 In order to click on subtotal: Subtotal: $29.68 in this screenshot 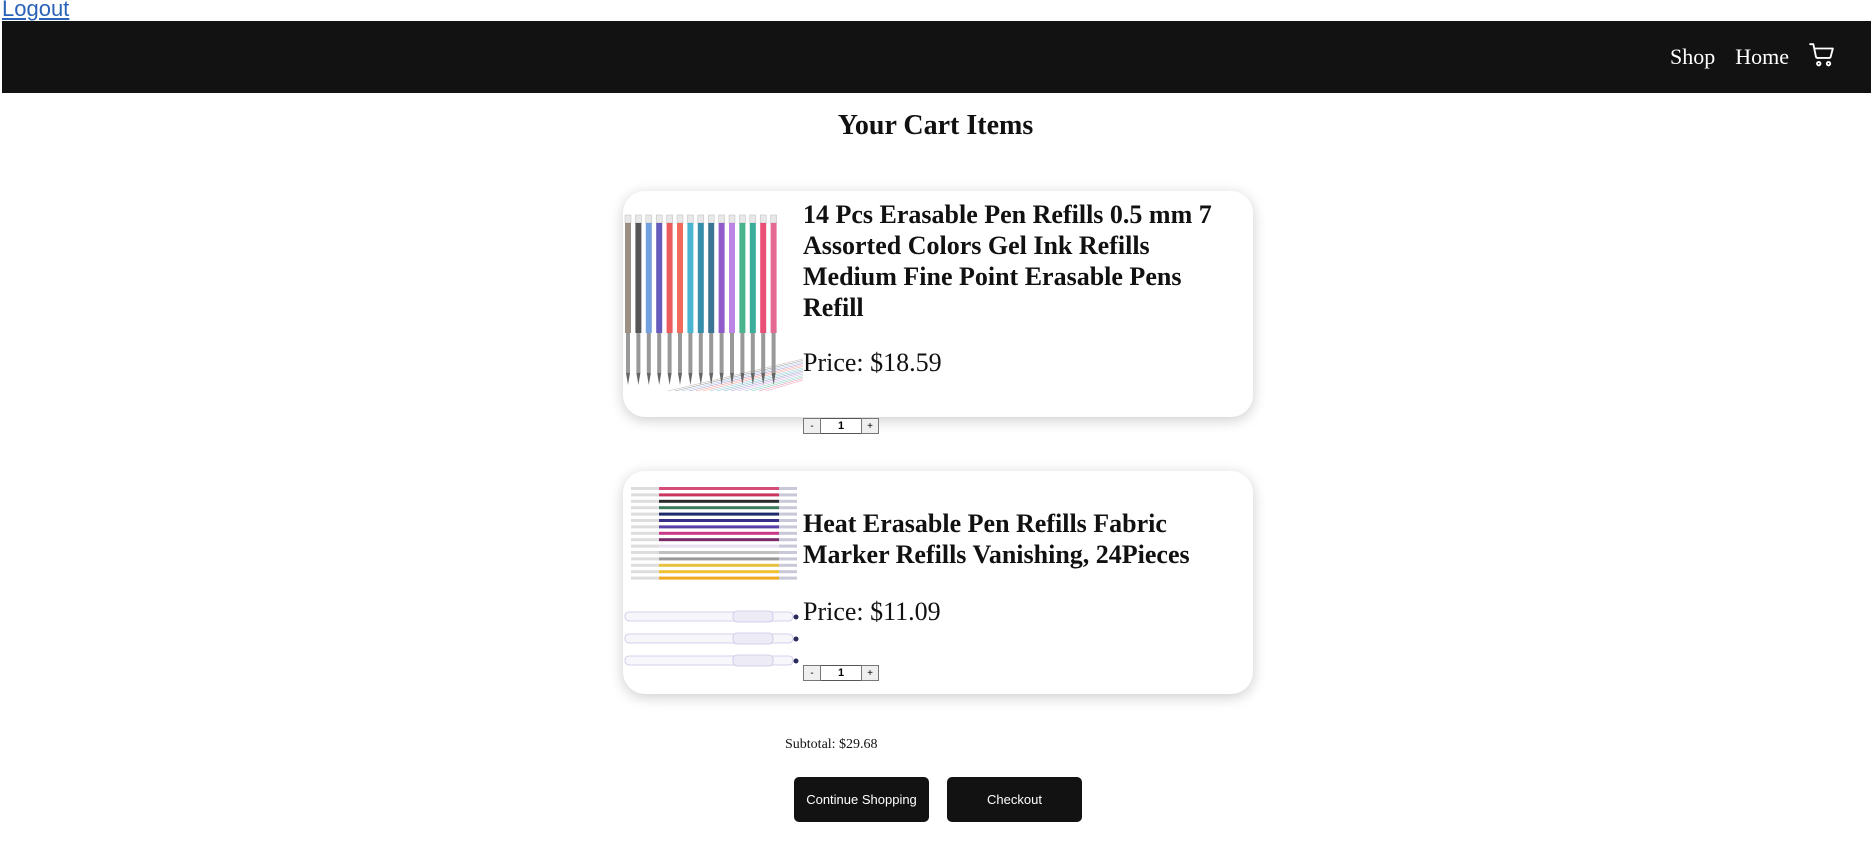, I will do `click(831, 744)`.